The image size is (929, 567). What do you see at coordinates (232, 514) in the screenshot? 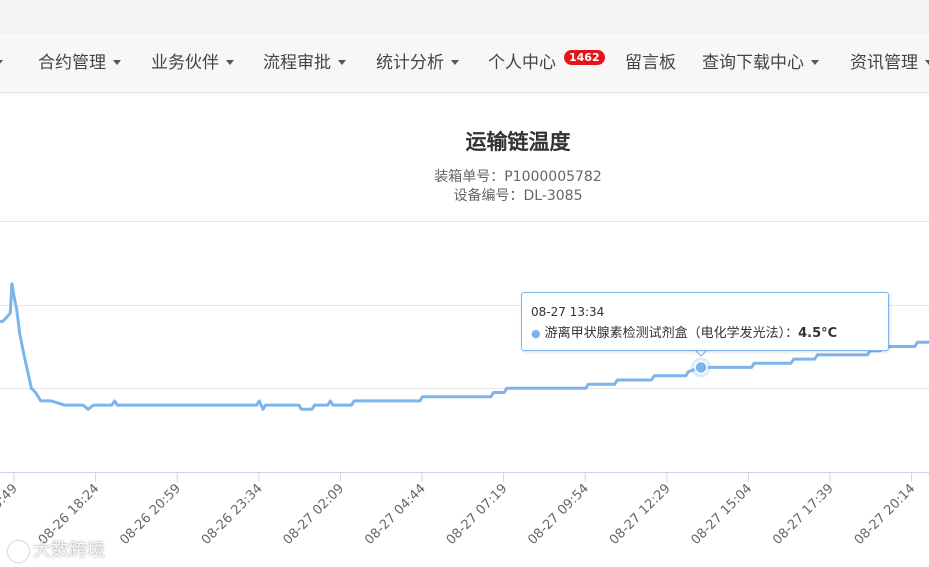
I see `x-tick-label: 08-26 23:34` at bounding box center [232, 514].